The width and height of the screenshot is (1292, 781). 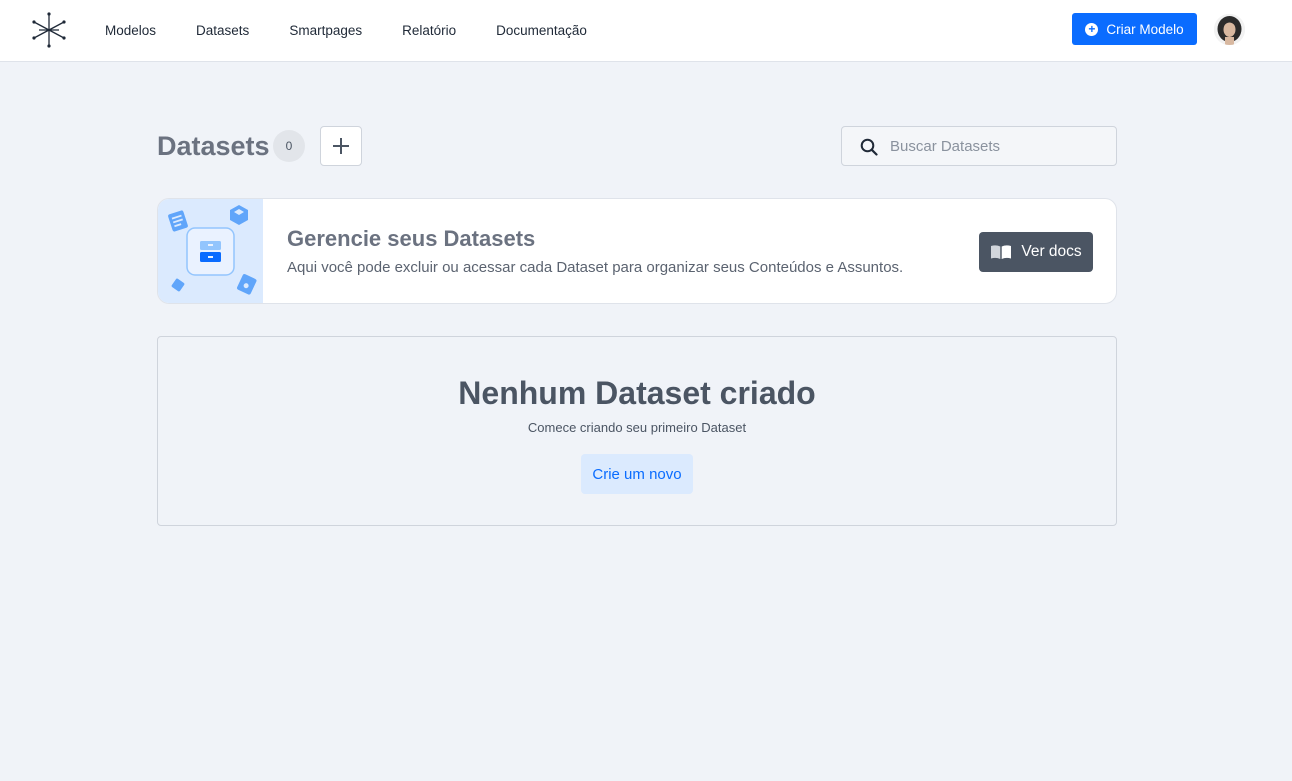 I want to click on nav-item-smartpages: Smartpages, so click(x=325, y=30).